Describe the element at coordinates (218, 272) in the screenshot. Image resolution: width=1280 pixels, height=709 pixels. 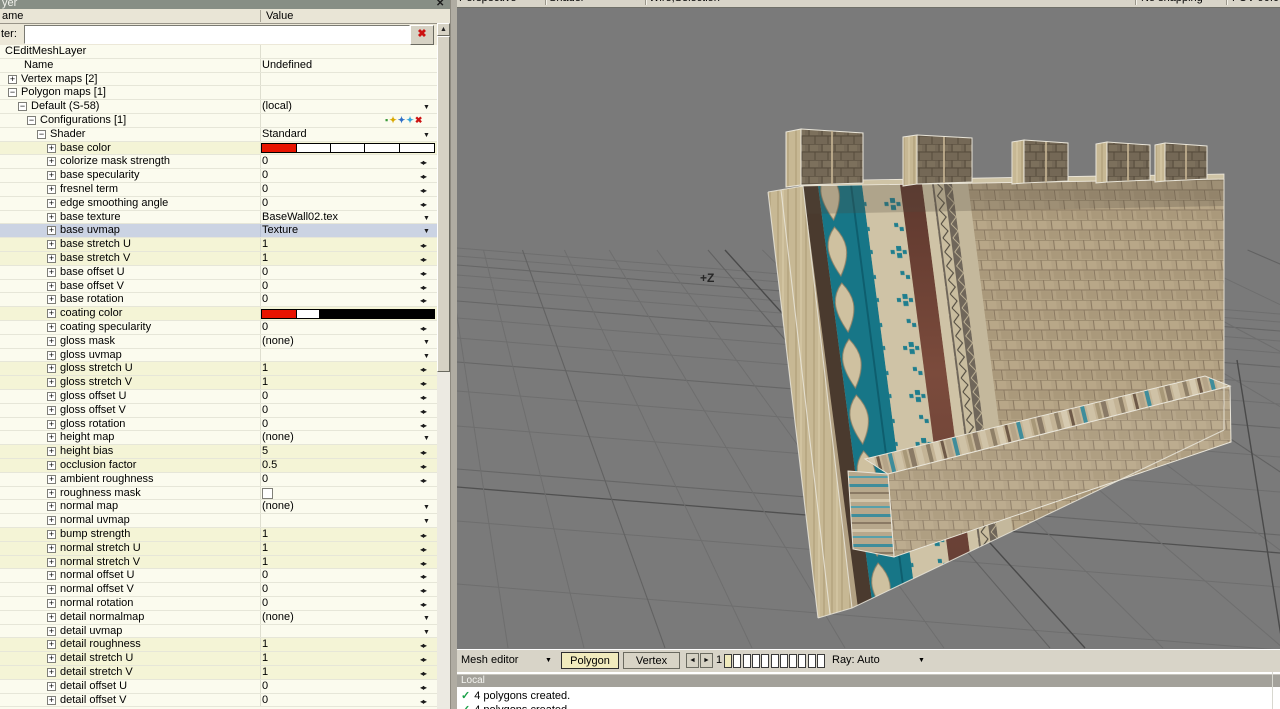
I see `property-row: + base offset U 0 ◂▸` at that location.